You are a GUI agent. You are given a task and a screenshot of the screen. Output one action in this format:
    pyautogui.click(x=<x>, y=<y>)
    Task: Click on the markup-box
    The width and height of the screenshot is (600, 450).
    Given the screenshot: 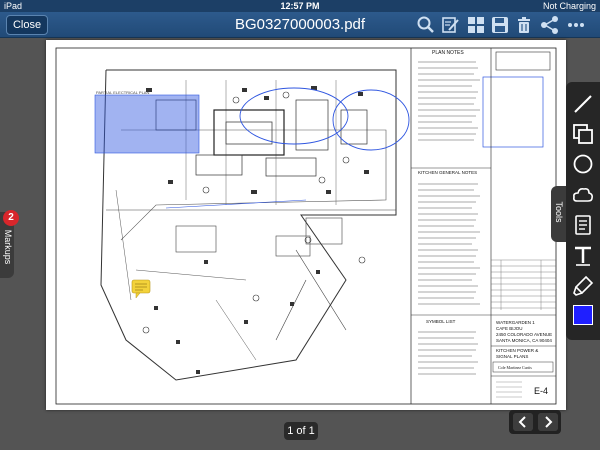 What is the action you would take?
    pyautogui.click(x=513, y=112)
    